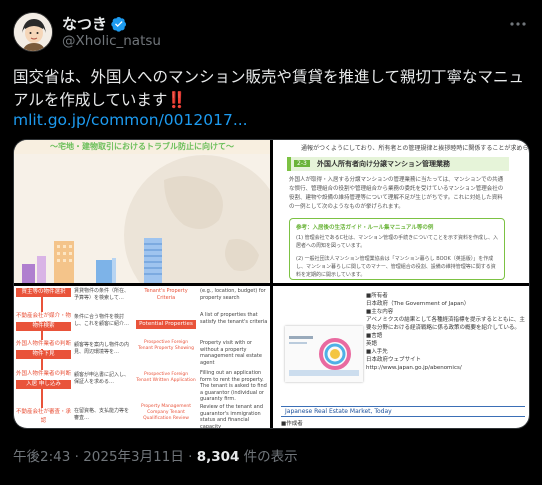 Image resolution: width=542 pixels, height=485 pixels. I want to click on double-exclamation-emoji: ‼️, so click(177, 100).